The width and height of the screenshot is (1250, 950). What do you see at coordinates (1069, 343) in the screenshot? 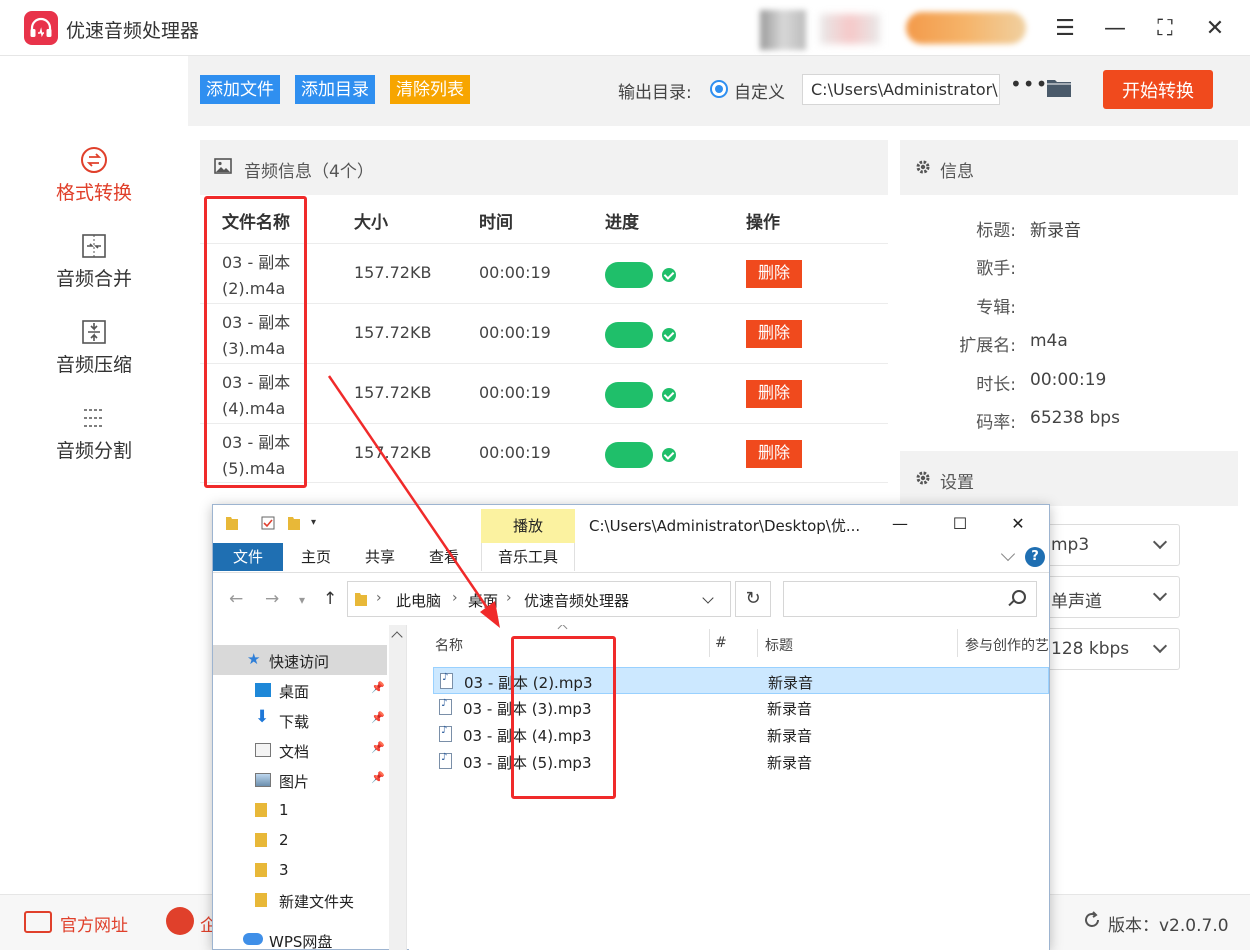
I see `info-row-extension: 扩展名: m4a` at bounding box center [1069, 343].